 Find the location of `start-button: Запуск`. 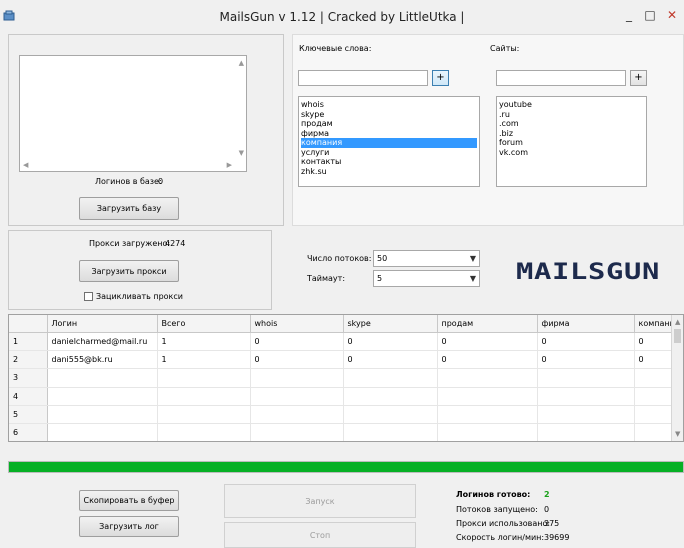

start-button: Запуск is located at coordinates (320, 501).